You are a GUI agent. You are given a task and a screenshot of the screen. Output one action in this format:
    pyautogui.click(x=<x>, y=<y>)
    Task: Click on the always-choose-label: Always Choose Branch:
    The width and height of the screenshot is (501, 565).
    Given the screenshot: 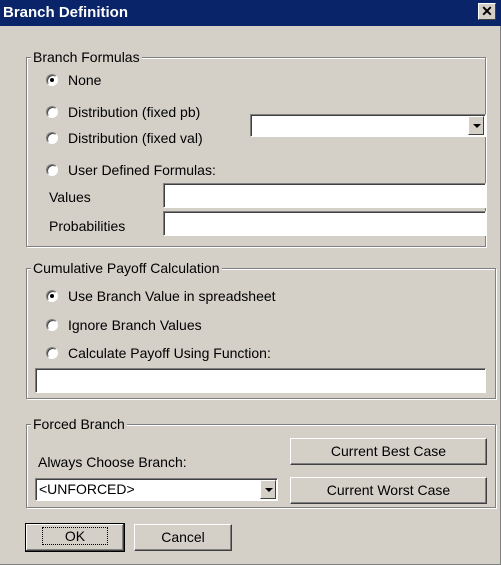 What is the action you would take?
    pyautogui.click(x=112, y=462)
    